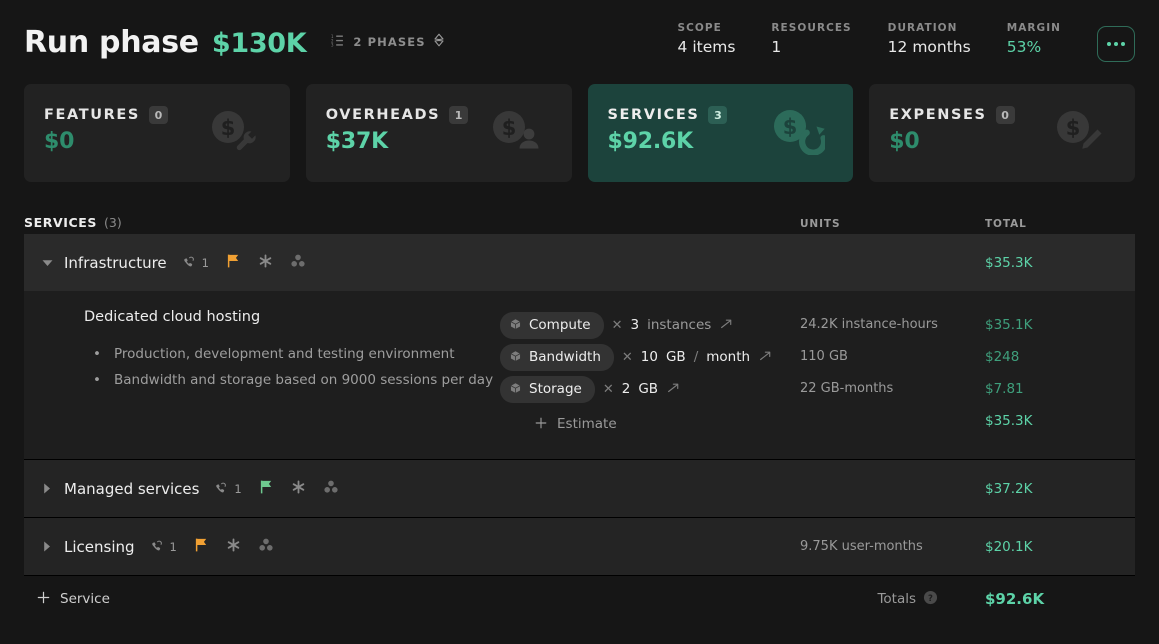 This screenshot has height=644, width=1159. I want to click on quantity: 10, so click(649, 357).